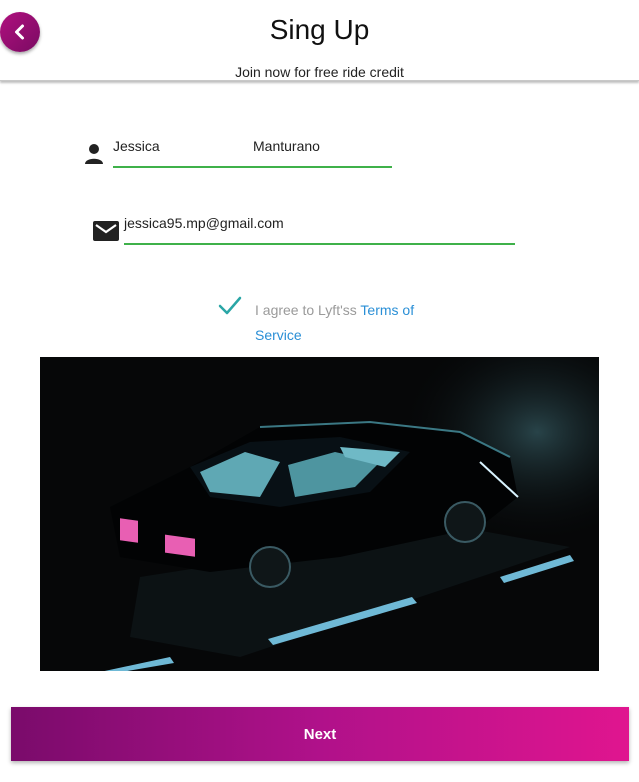 This screenshot has width=639, height=782. Describe the element at coordinates (252, 167) in the screenshot. I see `name-underline` at that location.